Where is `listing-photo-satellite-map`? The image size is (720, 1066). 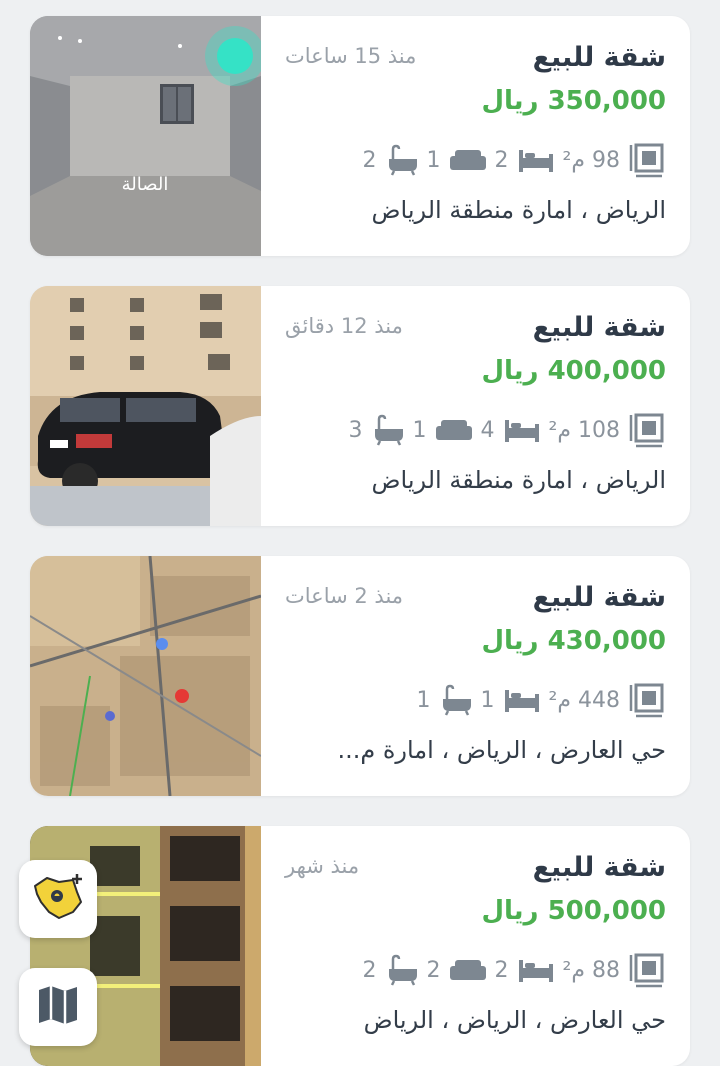
listing-photo-satellite-map is located at coordinates (145, 676).